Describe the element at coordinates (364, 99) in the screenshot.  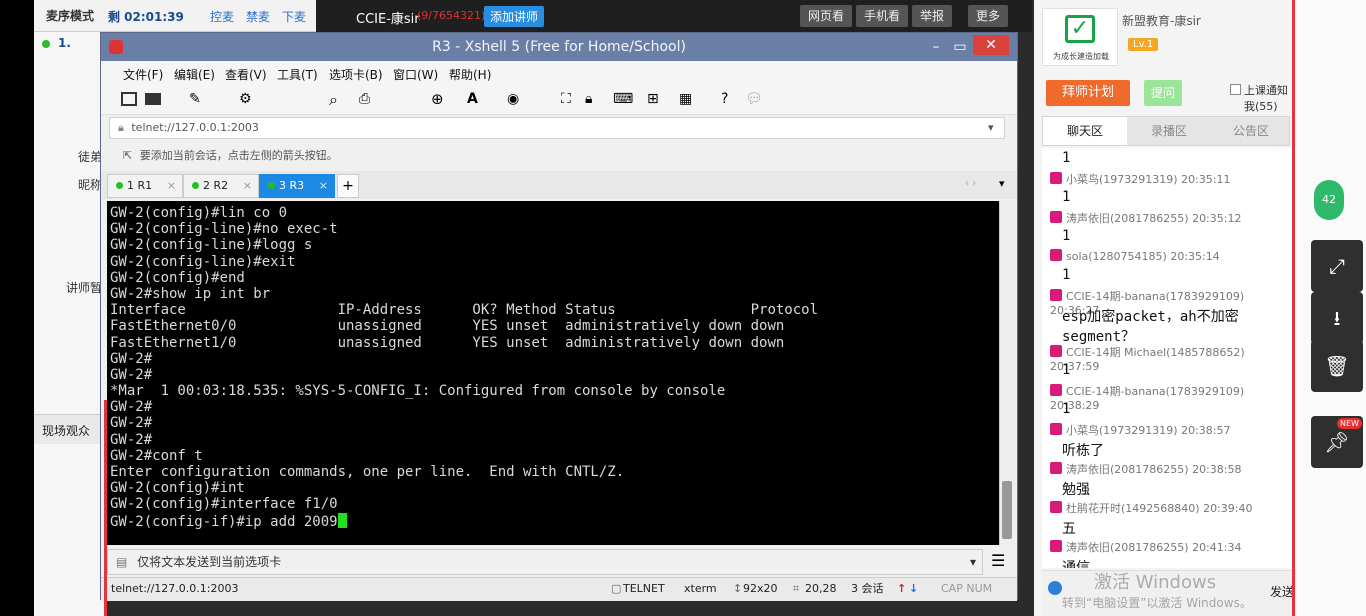
I see `print-icon: ⎙` at that location.